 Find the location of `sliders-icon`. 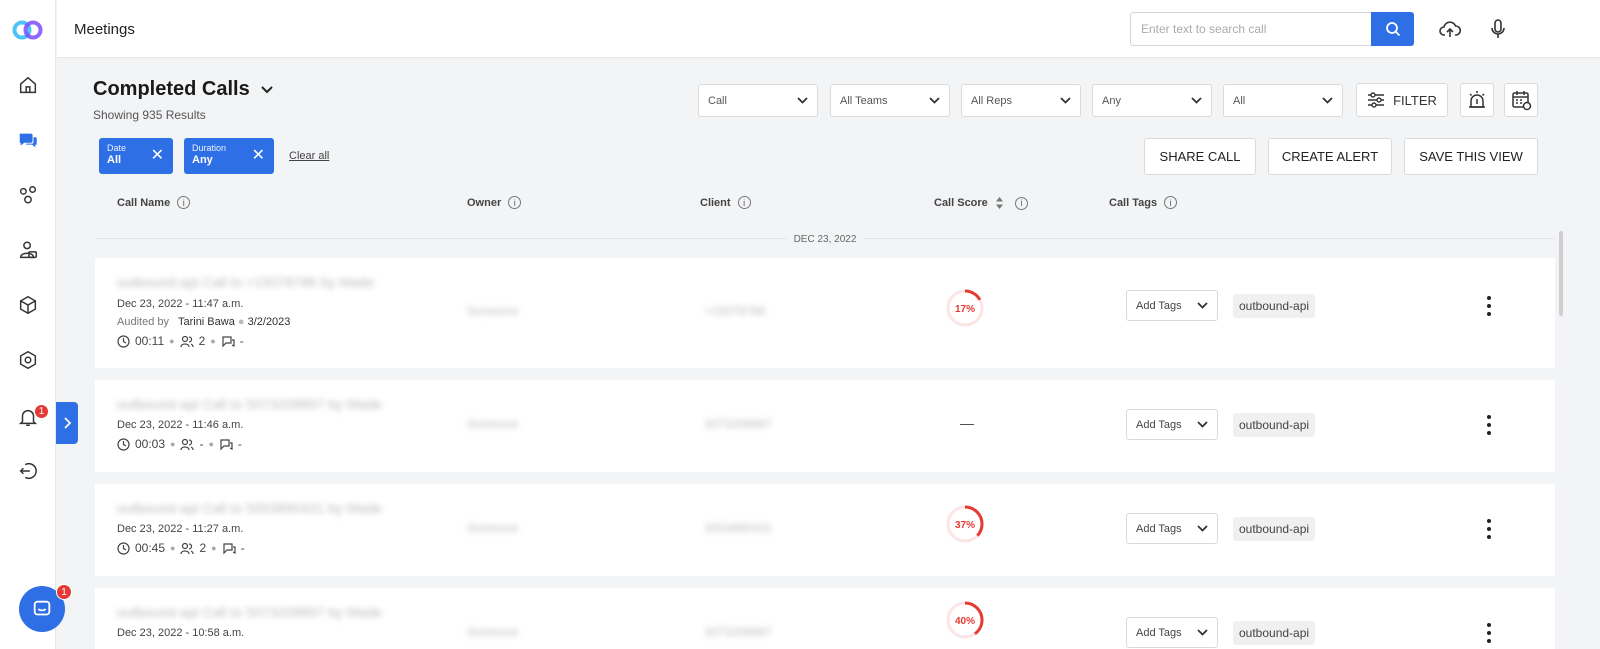

sliders-icon is located at coordinates (1376, 100).